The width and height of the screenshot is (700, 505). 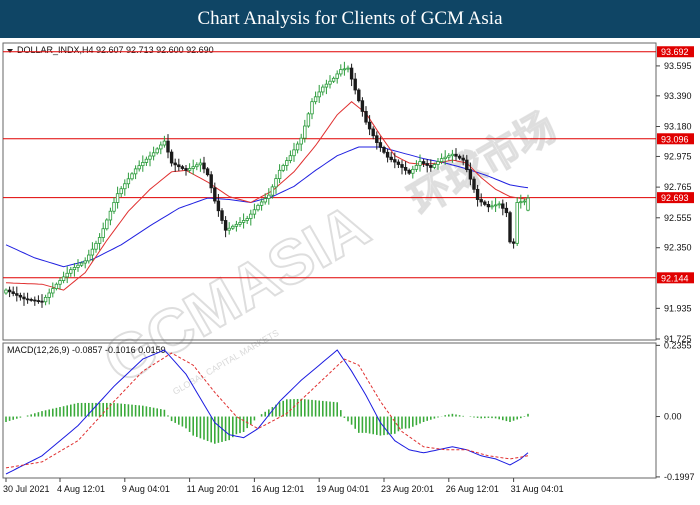 What do you see at coordinates (678, 248) in the screenshot?
I see `price-tick-label: 92.350` at bounding box center [678, 248].